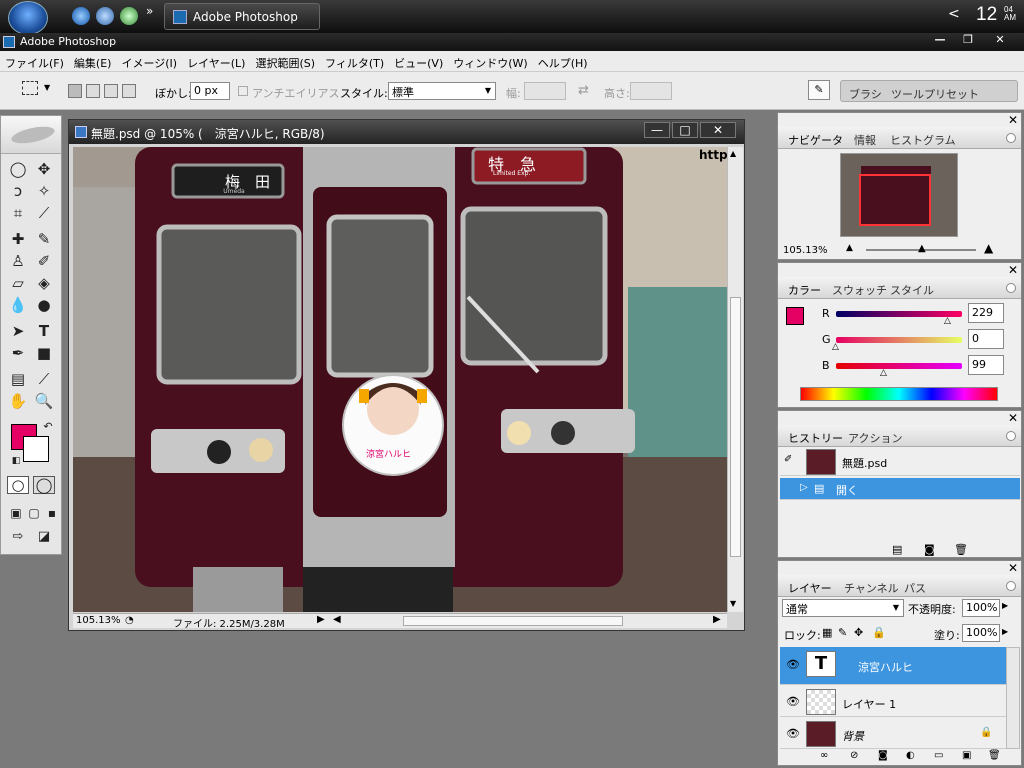  Describe the element at coordinates (93, 91) in the screenshot. I see `add-selection-icon` at that location.